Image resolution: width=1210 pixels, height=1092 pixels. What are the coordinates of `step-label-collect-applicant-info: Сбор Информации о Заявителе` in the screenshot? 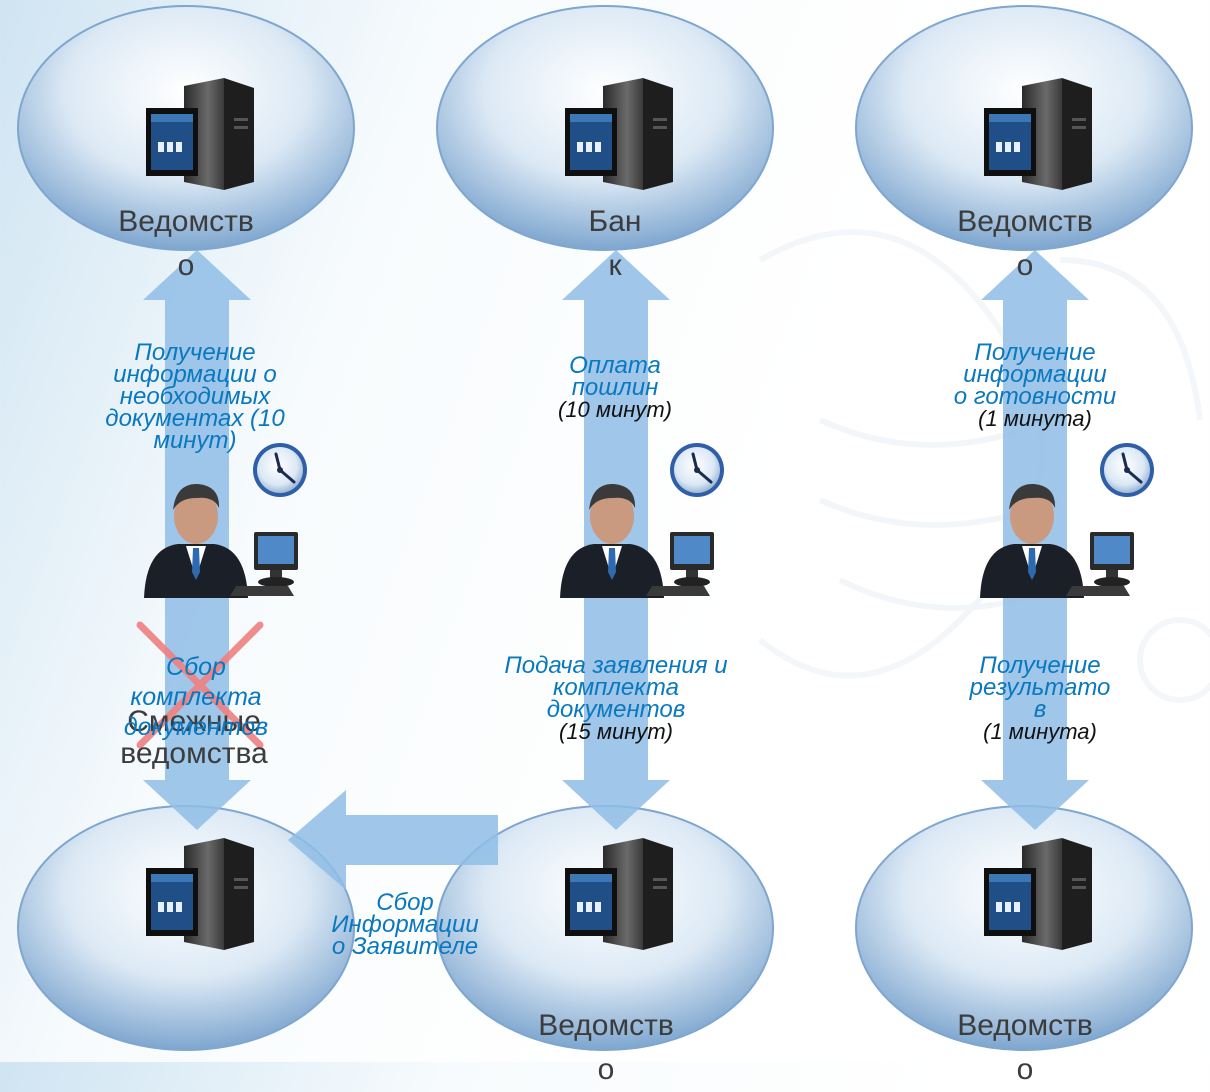 It's located at (405, 925).